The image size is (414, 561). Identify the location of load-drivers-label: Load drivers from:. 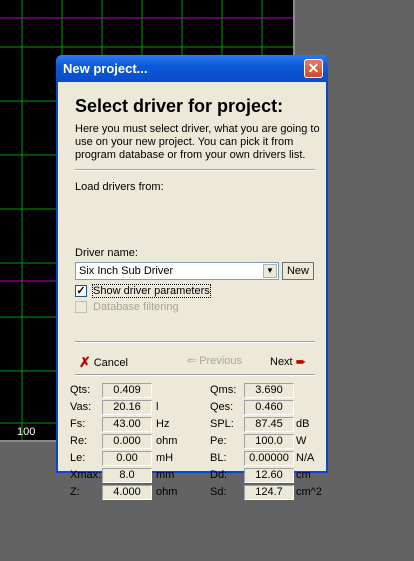
(119, 187).